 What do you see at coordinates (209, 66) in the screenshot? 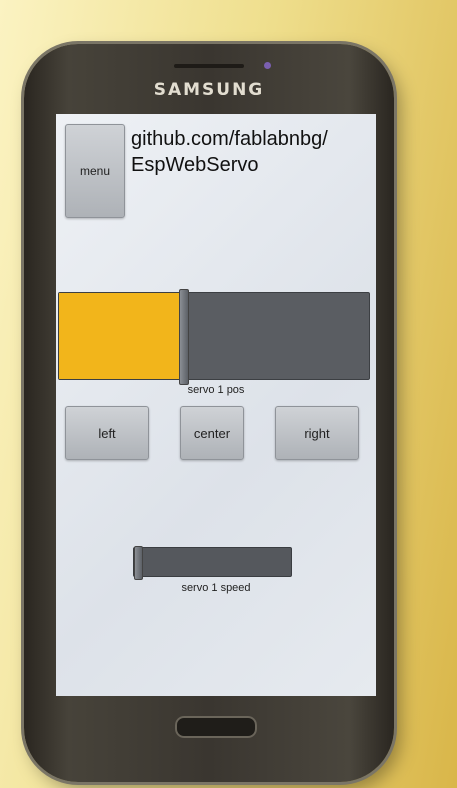
I see `speaker-grille` at bounding box center [209, 66].